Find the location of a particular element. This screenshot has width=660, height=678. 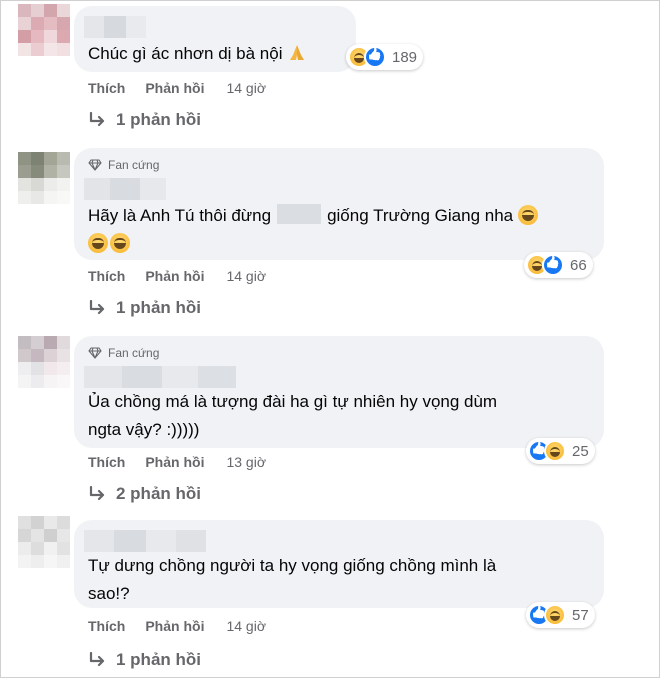

reaction-count: 189 is located at coordinates (405, 57).